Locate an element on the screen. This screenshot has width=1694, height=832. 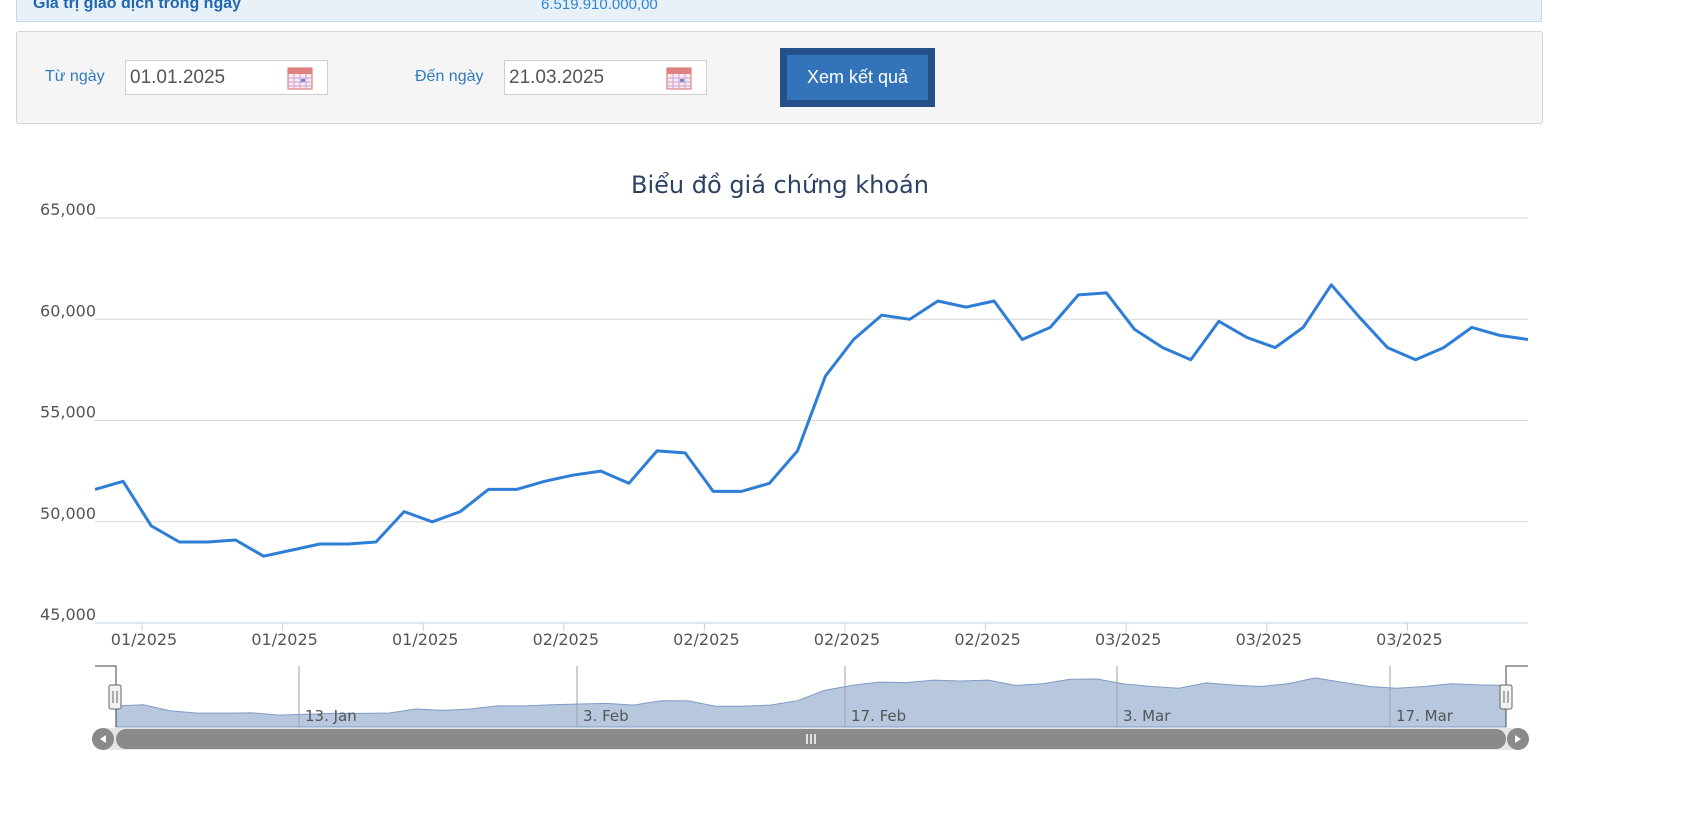
navigator-tick-label: 17. Feb is located at coordinates (878, 716).